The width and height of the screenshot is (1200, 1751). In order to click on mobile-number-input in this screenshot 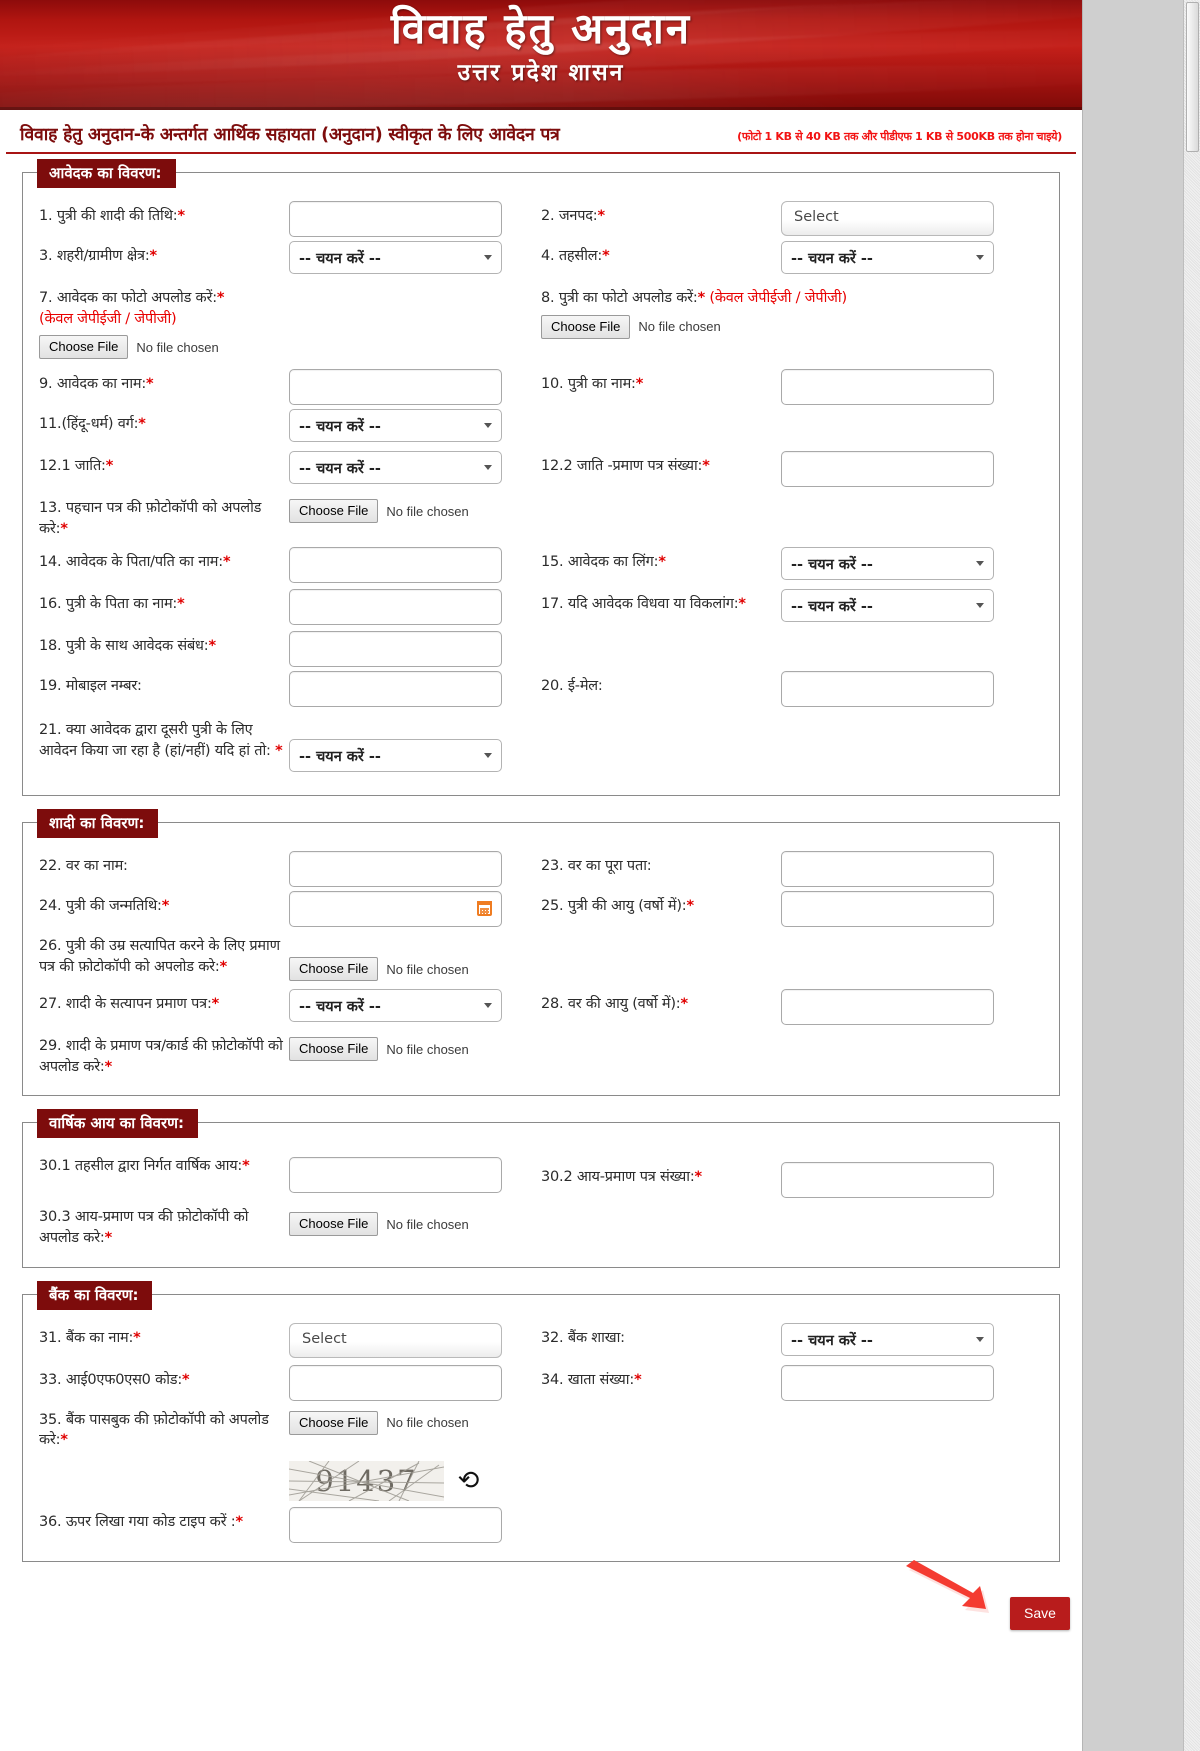, I will do `click(395, 689)`.